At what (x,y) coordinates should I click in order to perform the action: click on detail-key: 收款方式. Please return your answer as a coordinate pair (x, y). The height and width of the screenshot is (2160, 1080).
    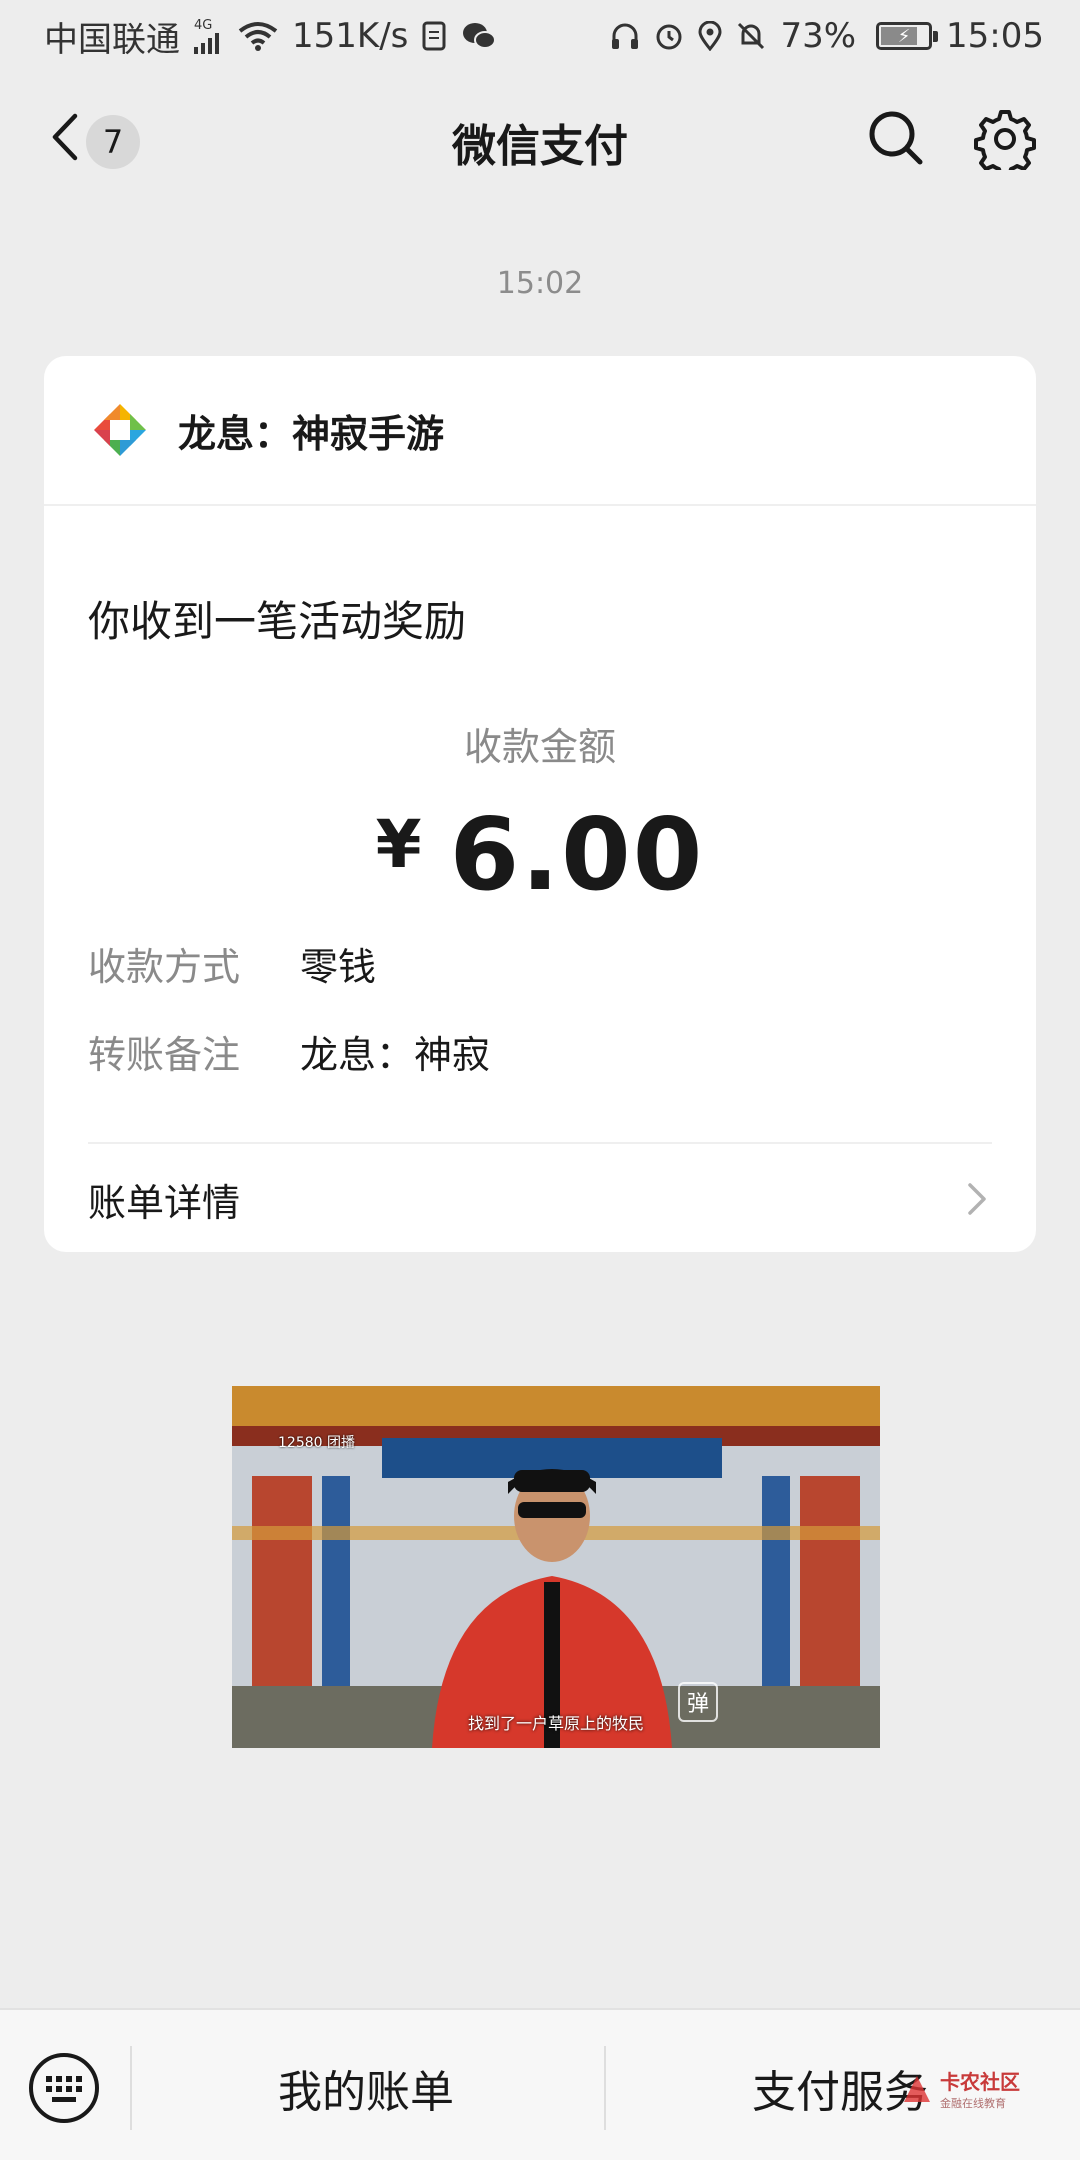
    Looking at the image, I should click on (164, 967).